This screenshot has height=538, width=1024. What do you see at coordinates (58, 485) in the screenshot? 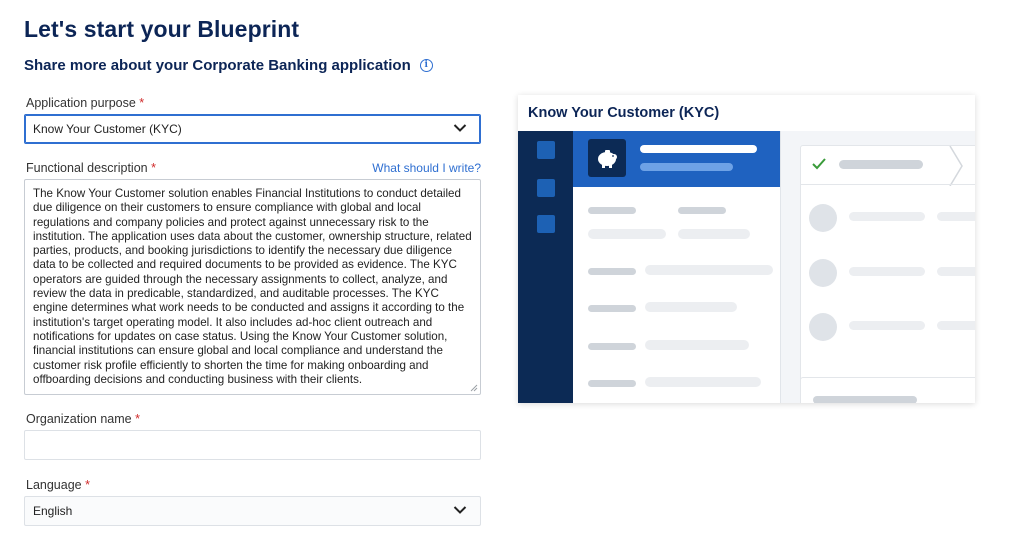
I see `language-label: Language *` at bounding box center [58, 485].